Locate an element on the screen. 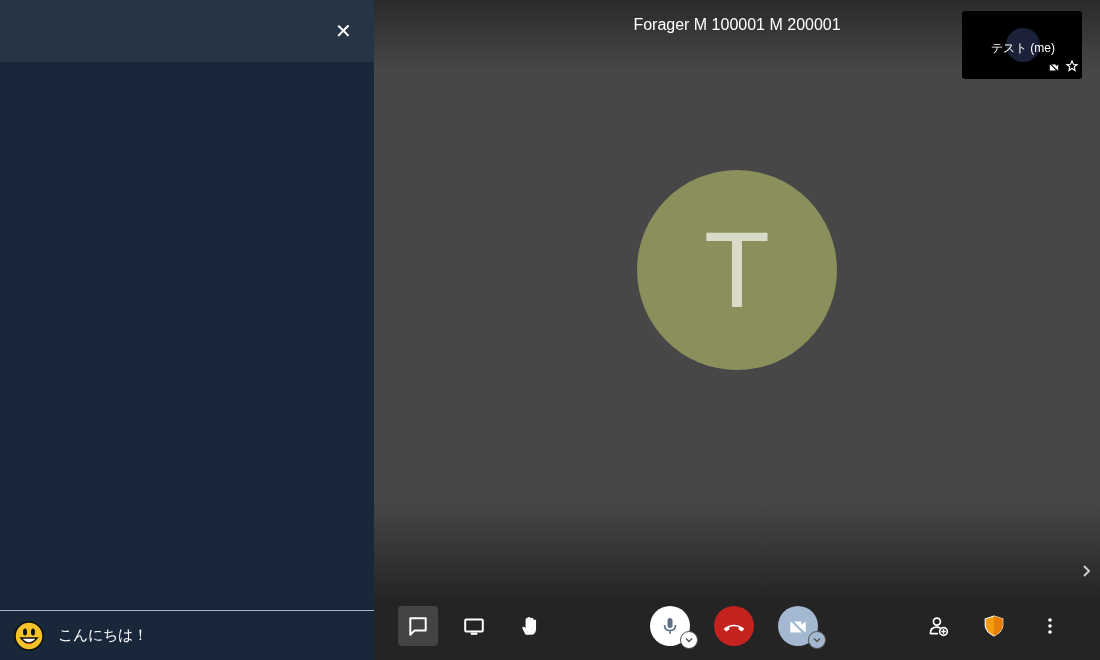  chat-button is located at coordinates (418, 626).